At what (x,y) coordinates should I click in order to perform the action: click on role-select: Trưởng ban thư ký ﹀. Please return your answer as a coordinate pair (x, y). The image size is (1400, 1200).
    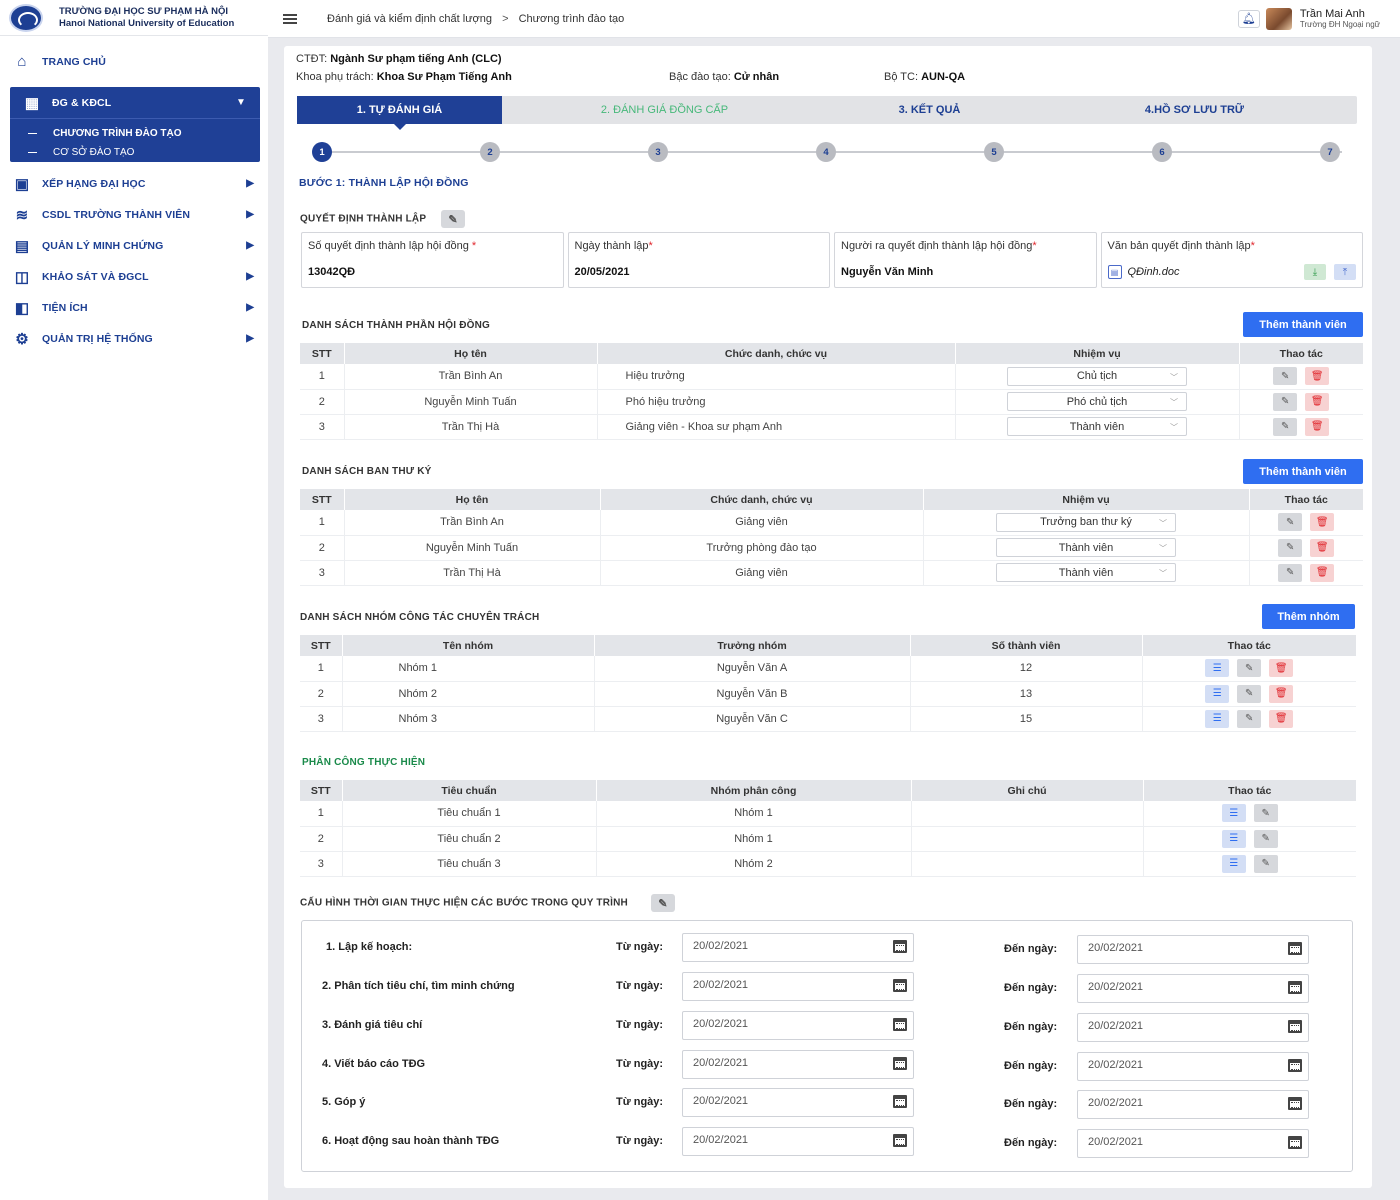
    Looking at the image, I should click on (1086, 522).